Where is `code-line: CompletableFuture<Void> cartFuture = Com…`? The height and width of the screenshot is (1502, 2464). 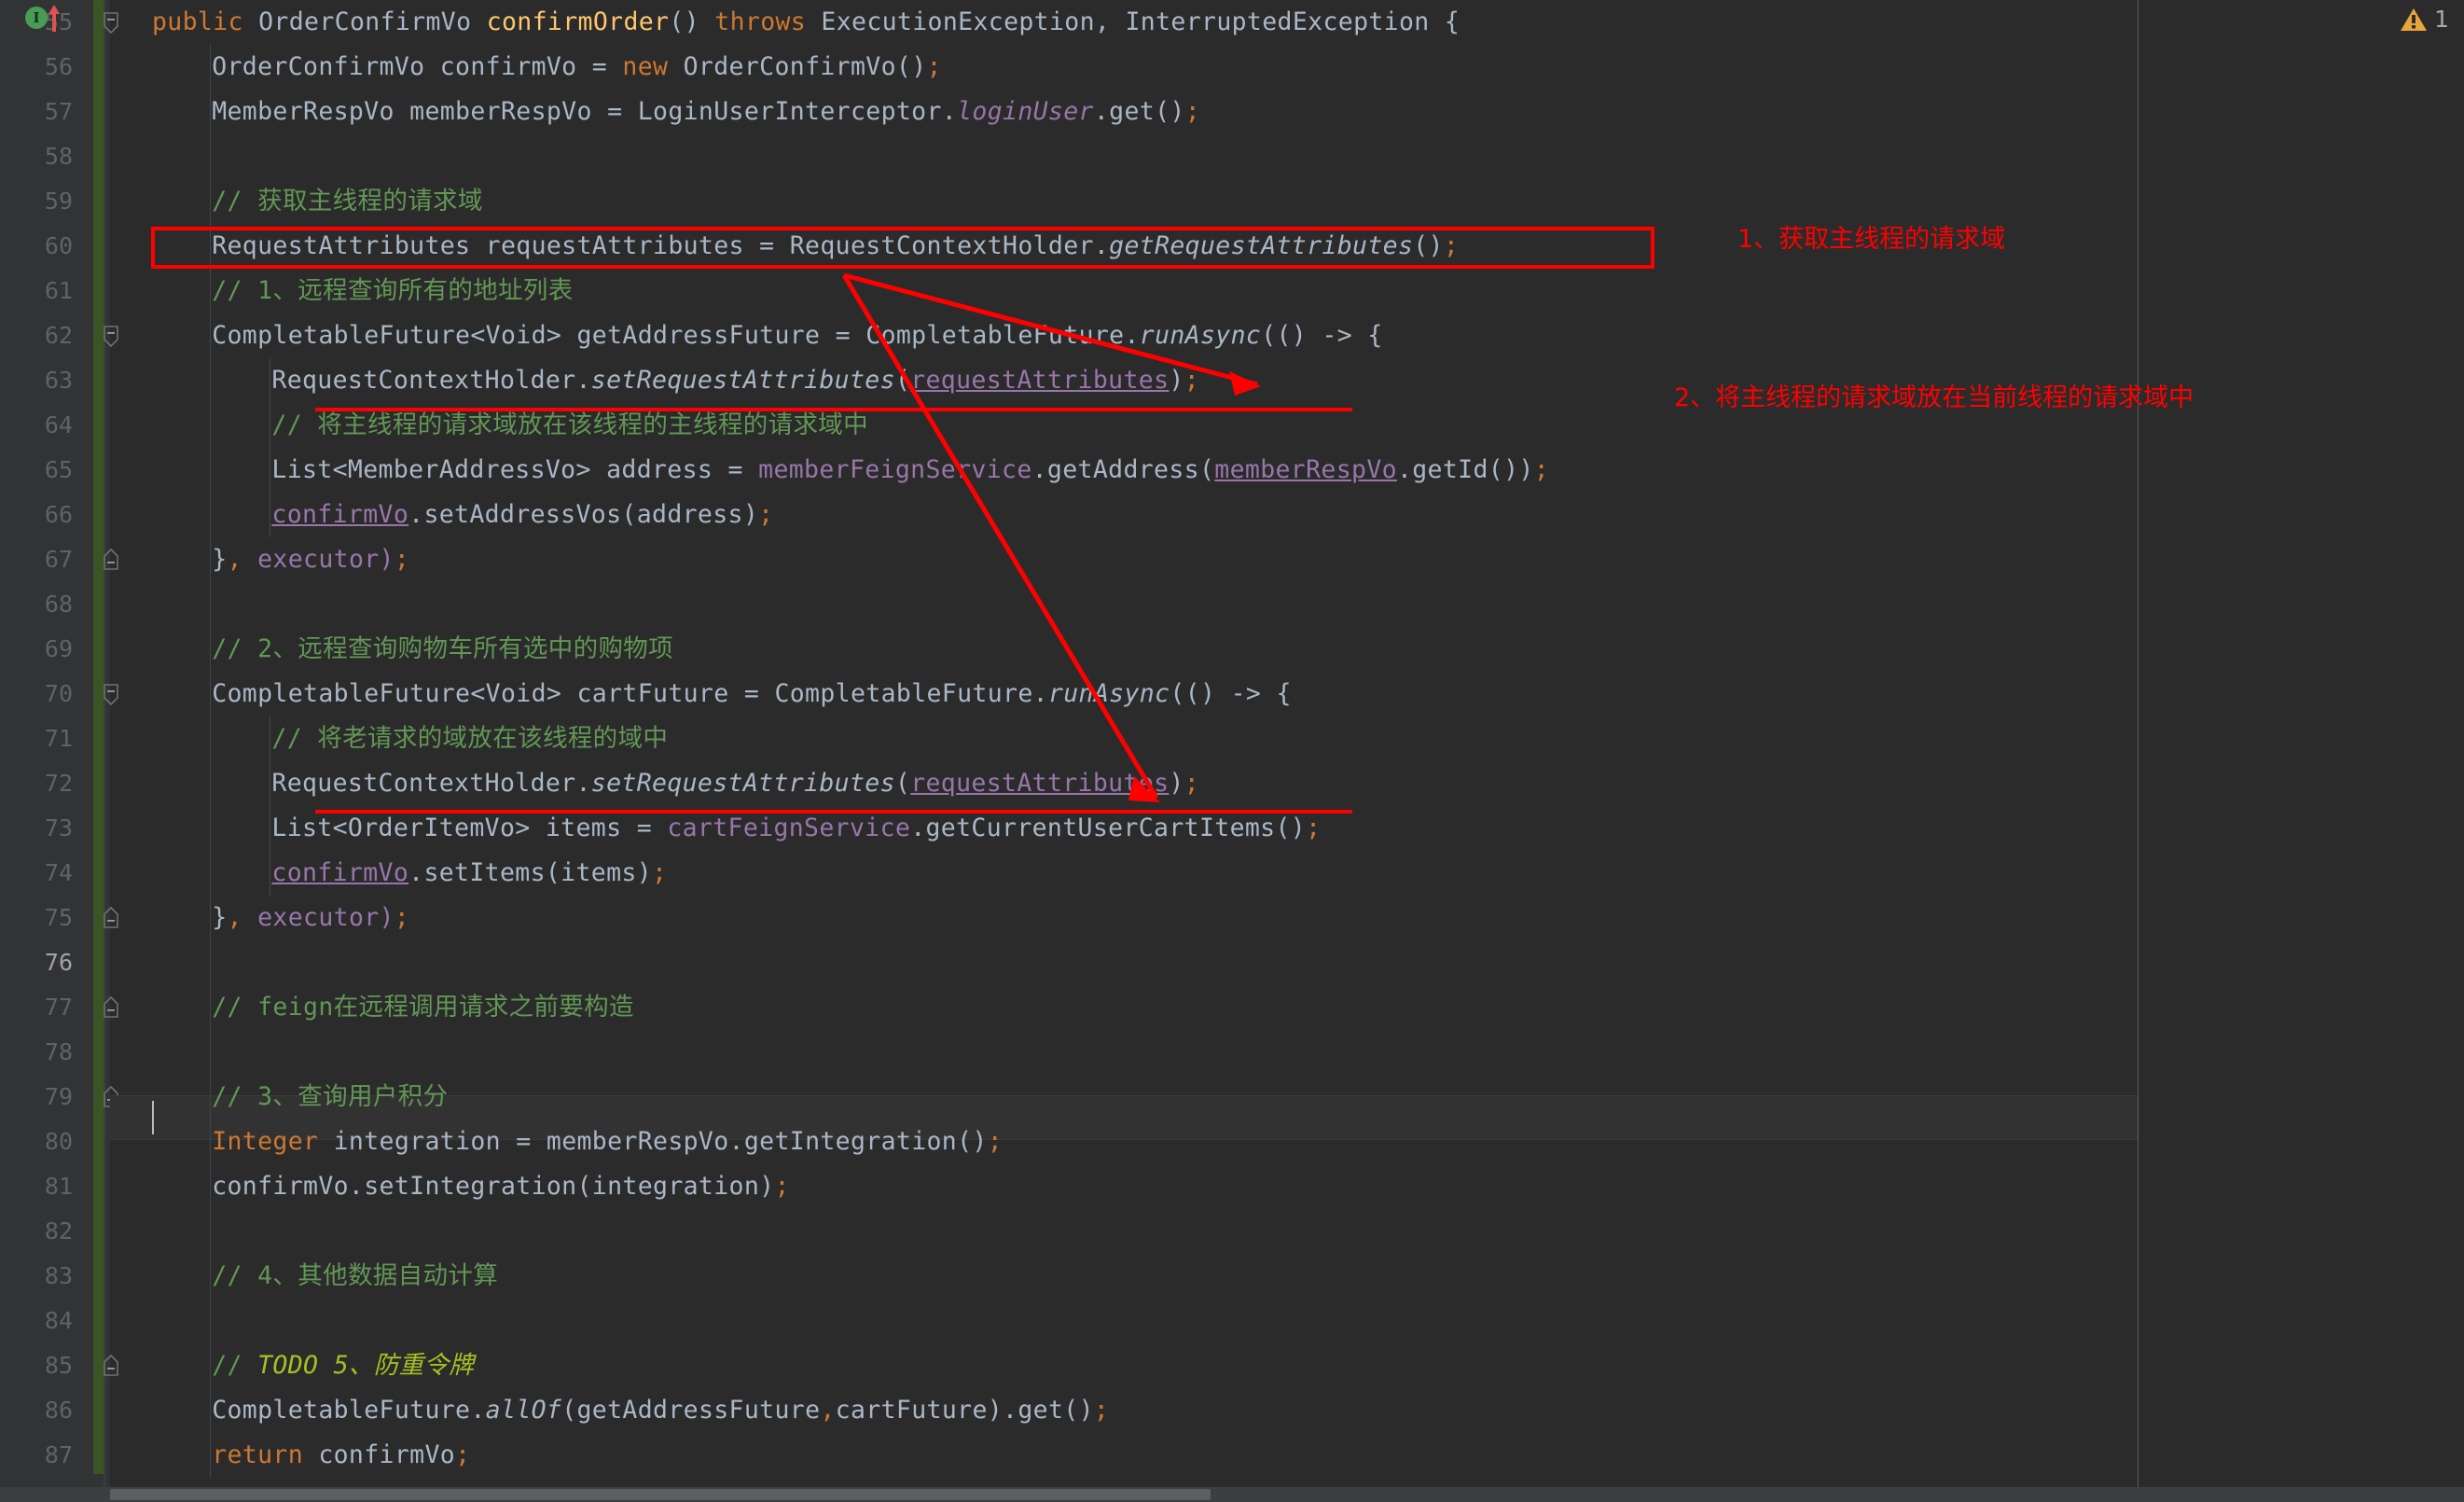
code-line: CompletableFuture<Void> cartFuture = Com… is located at coordinates (752, 694).